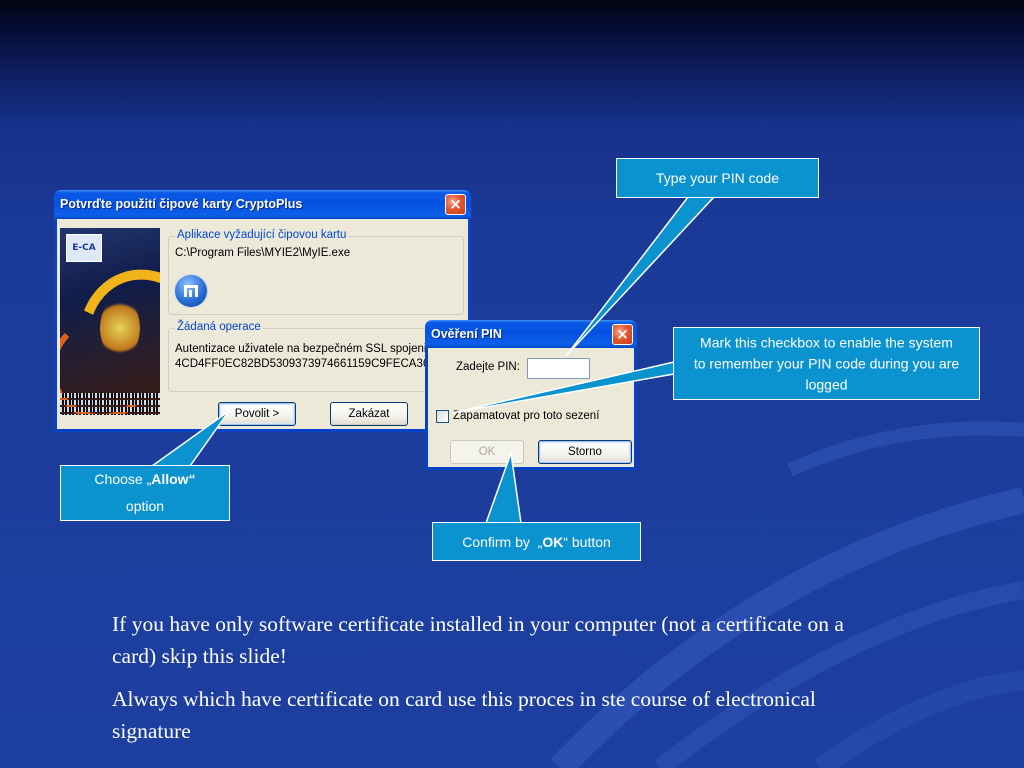 The height and width of the screenshot is (768, 1024). Describe the element at coordinates (488, 367) in the screenshot. I see `pin-label: Zadejte PIN:` at that location.